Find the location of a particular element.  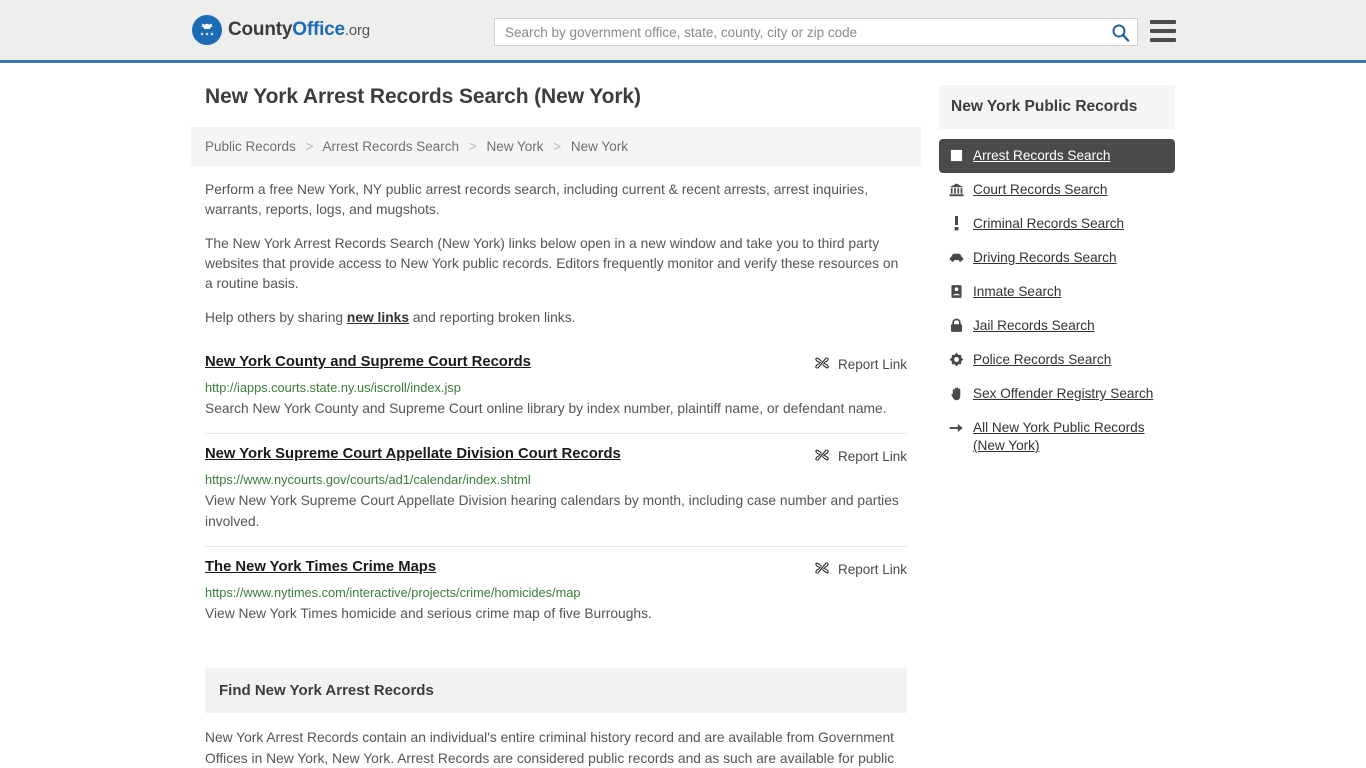

help-prefix: Help others by sharing is located at coordinates (276, 317).